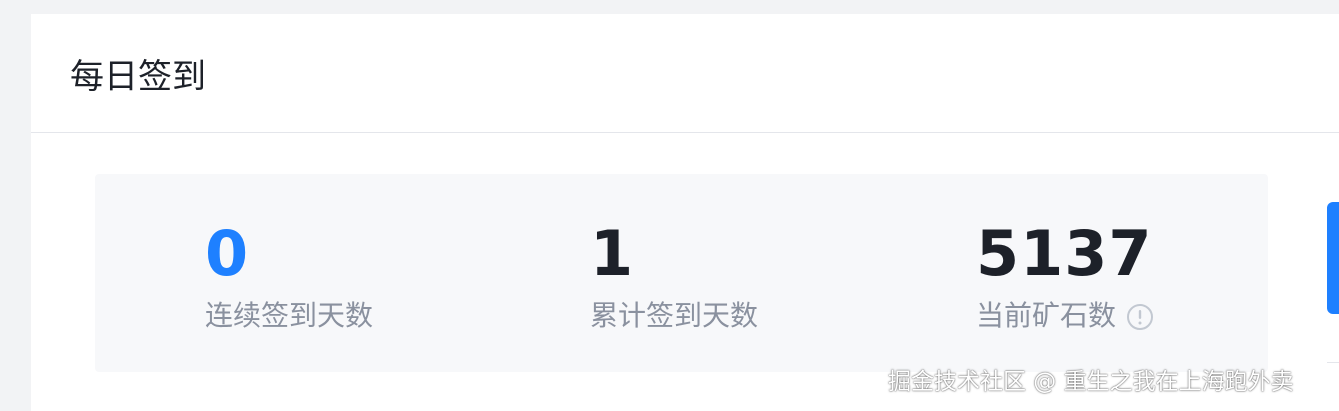 This screenshot has width=1339, height=411. Describe the element at coordinates (1091, 382) in the screenshot. I see `watermark-text: 掘金技术社区 @ 重生之我在上海跑外卖` at that location.